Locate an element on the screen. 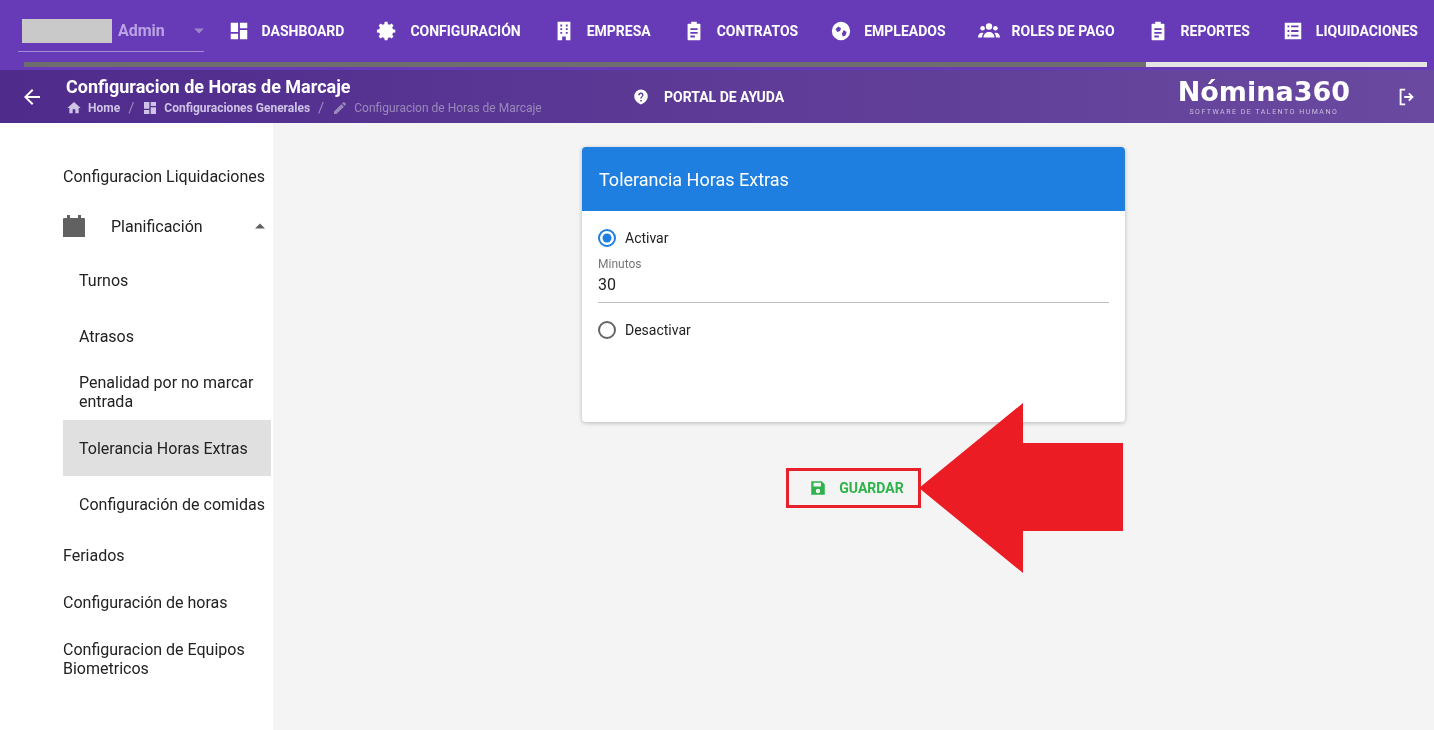 The image size is (1434, 730). pencil-icon is located at coordinates (340, 108).